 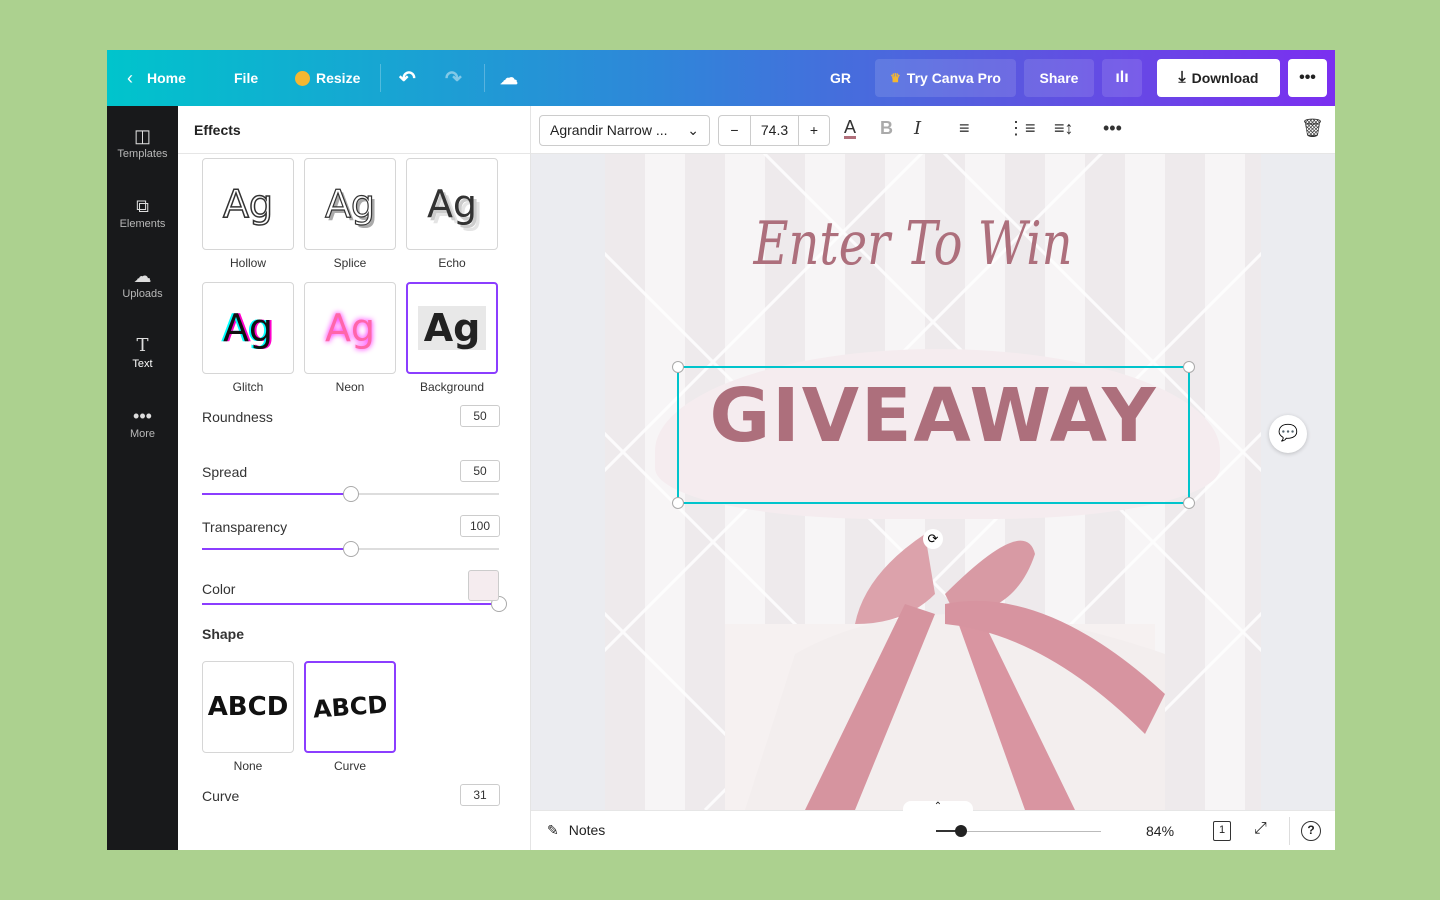 I want to click on sidebar-item-text: T Text, so click(x=142, y=352).